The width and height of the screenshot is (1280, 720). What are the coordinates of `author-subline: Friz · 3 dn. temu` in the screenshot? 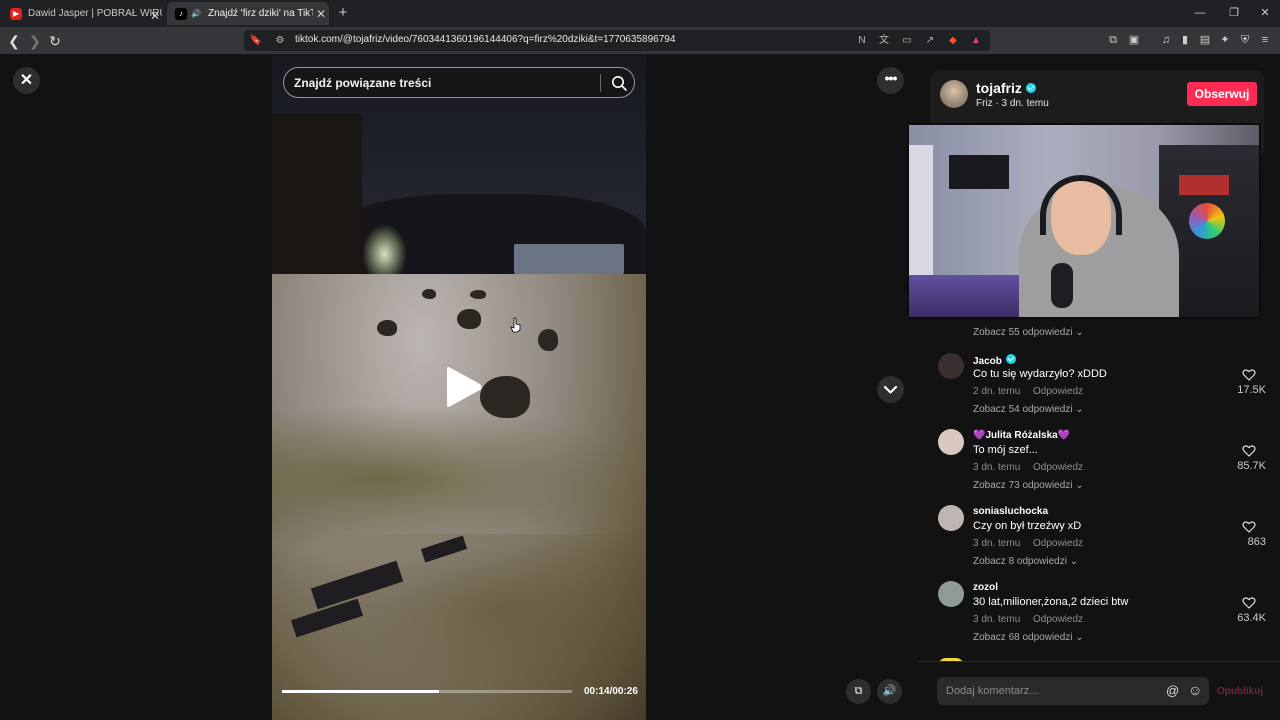 It's located at (1012, 103).